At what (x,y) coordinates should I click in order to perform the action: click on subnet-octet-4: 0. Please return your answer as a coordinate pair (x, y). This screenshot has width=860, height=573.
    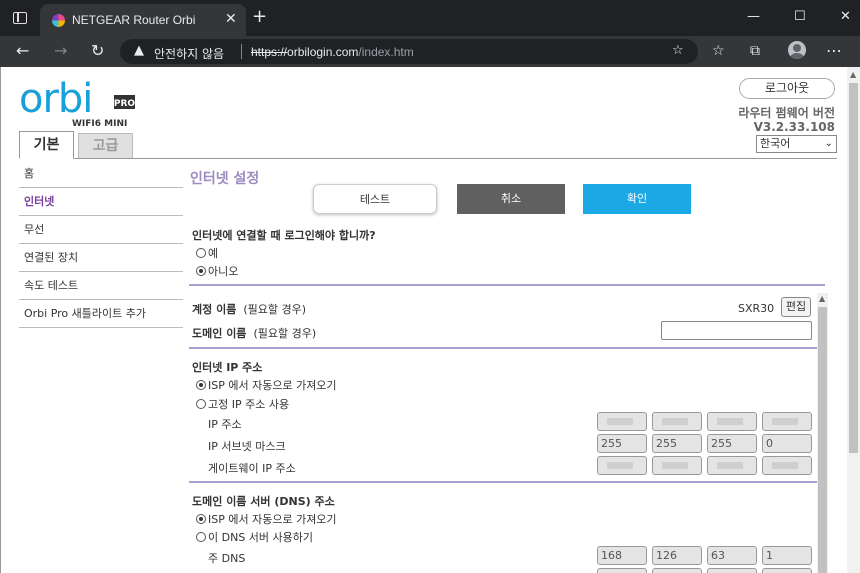
    Looking at the image, I should click on (787, 443).